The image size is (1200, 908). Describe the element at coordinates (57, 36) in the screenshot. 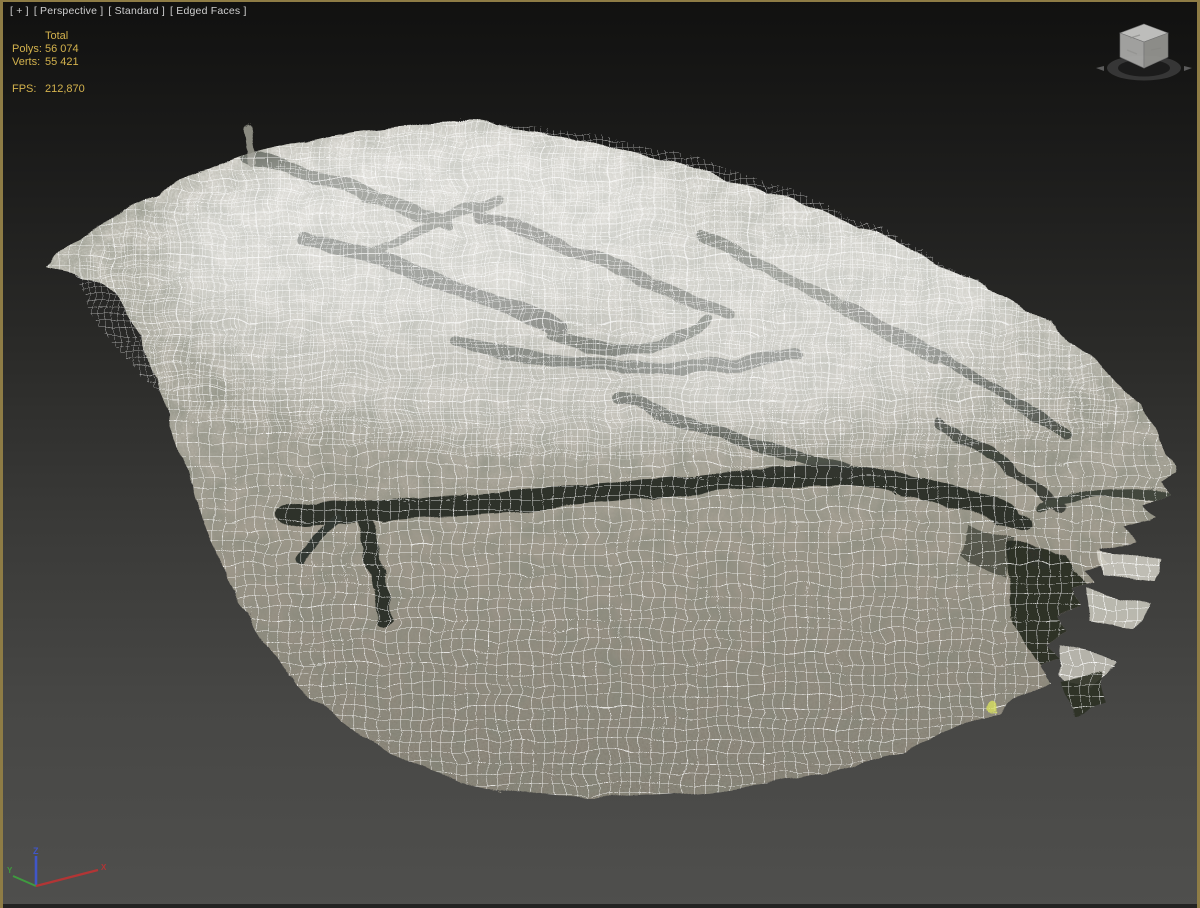

I see `stats-total-header: Total` at that location.